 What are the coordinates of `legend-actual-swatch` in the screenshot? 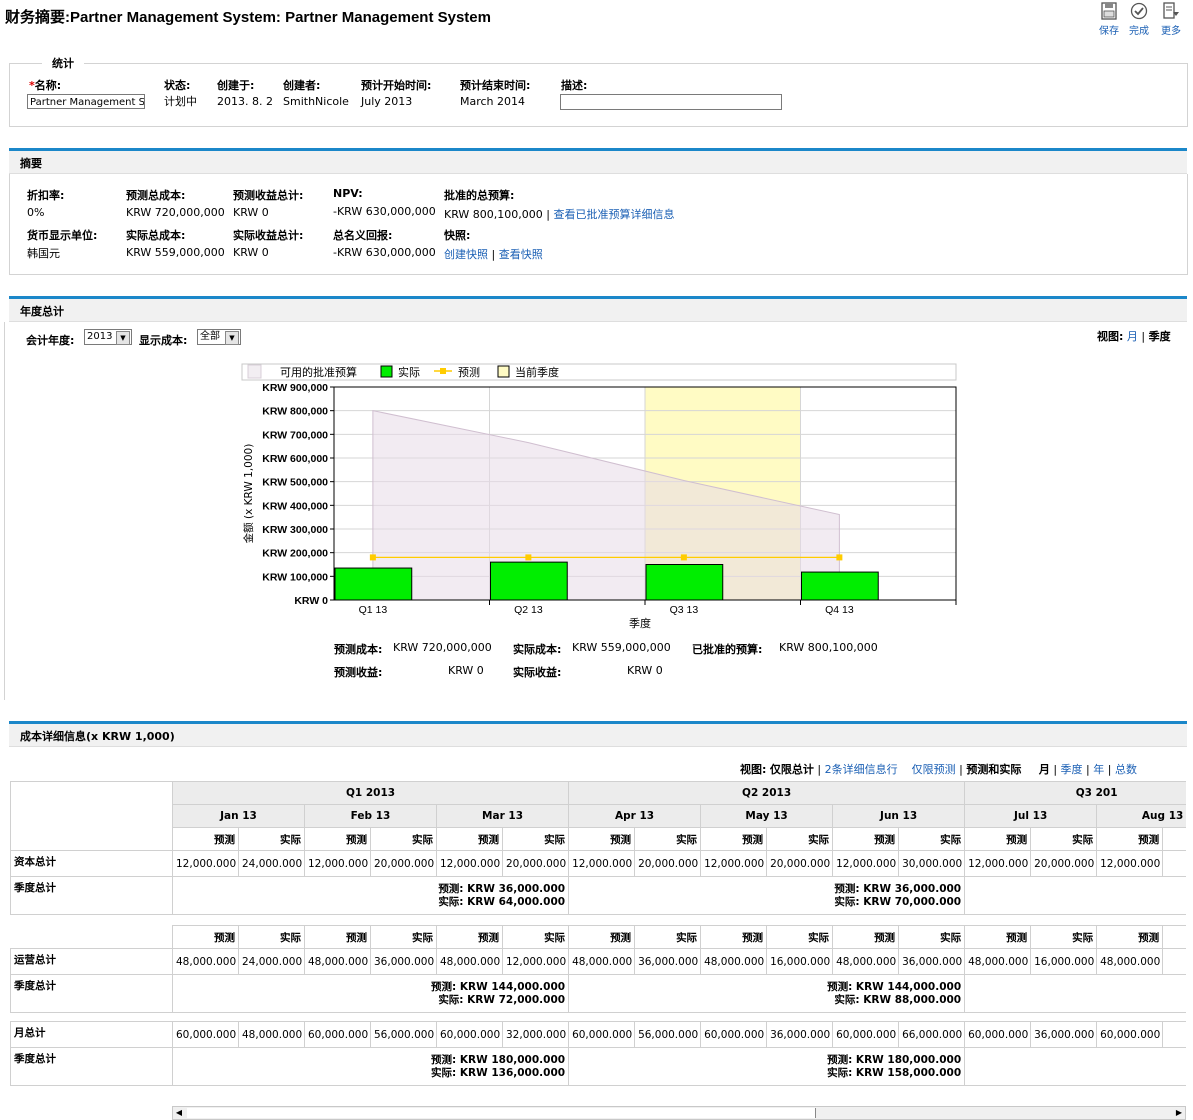 It's located at (386, 371).